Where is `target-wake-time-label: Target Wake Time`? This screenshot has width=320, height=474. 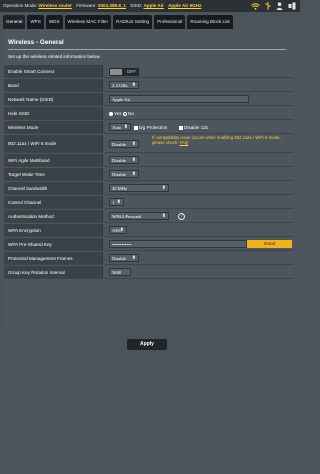 target-wake-time-label: Target Wake Time is located at coordinates (53, 174).